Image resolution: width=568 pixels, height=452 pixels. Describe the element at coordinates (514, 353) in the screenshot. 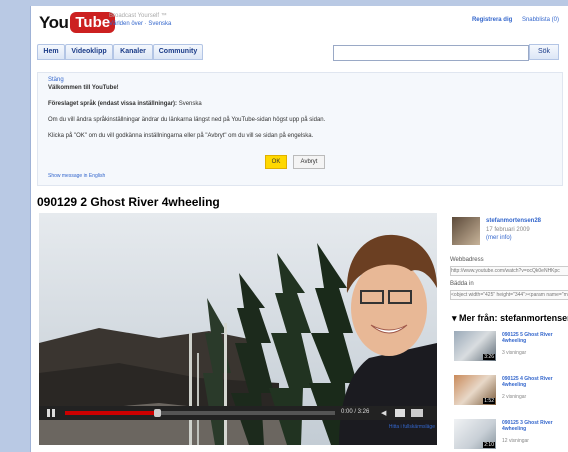

I see `related-views: 3 visningar` at that location.